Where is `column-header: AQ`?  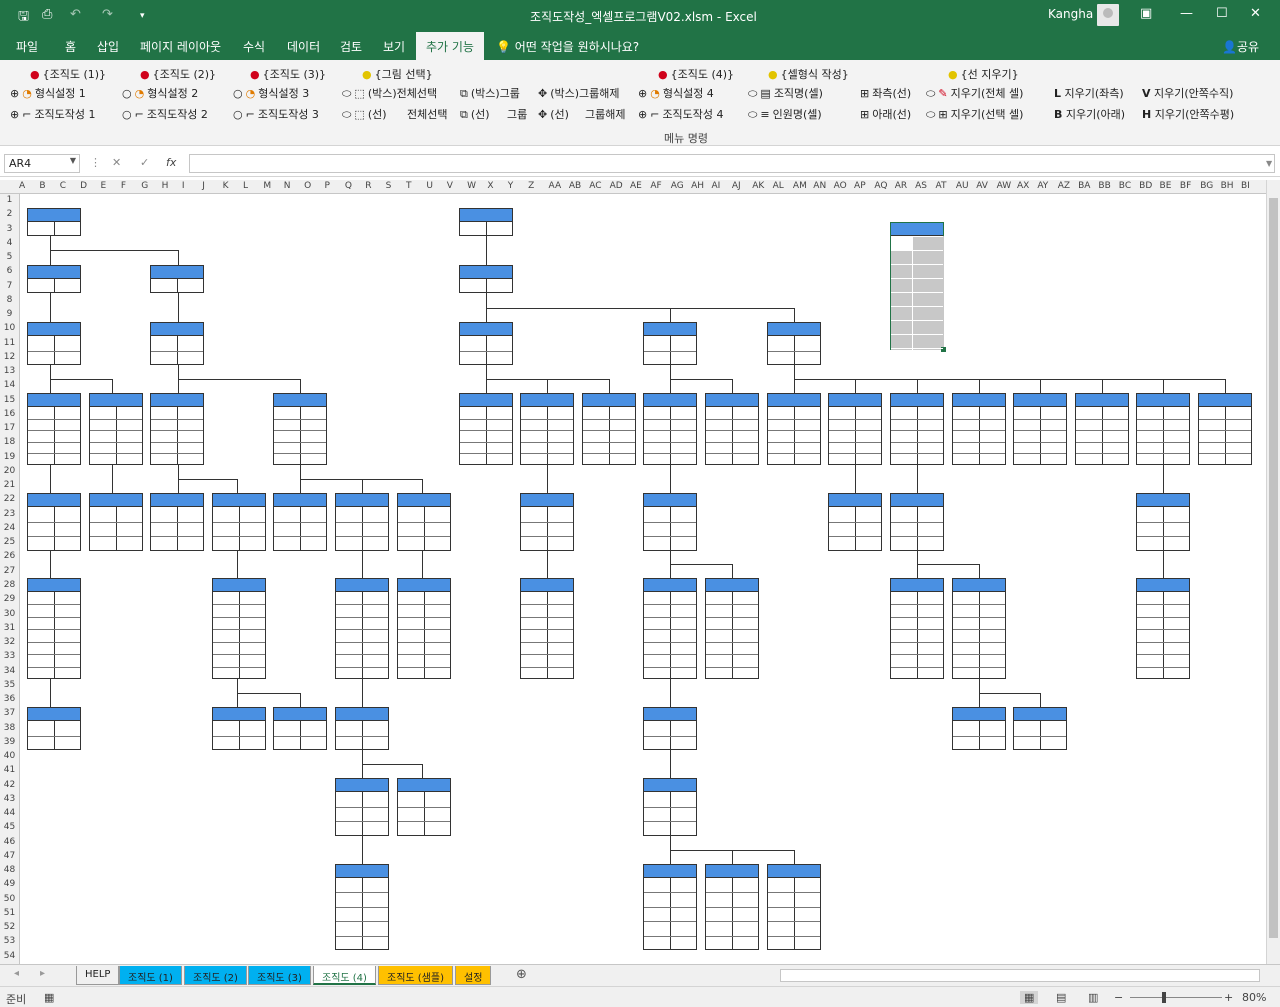
column-header: AQ is located at coordinates (880, 186).